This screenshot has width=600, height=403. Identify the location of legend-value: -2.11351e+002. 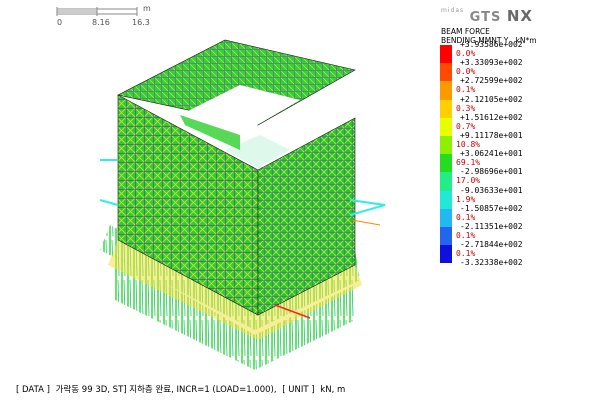
(491, 226).